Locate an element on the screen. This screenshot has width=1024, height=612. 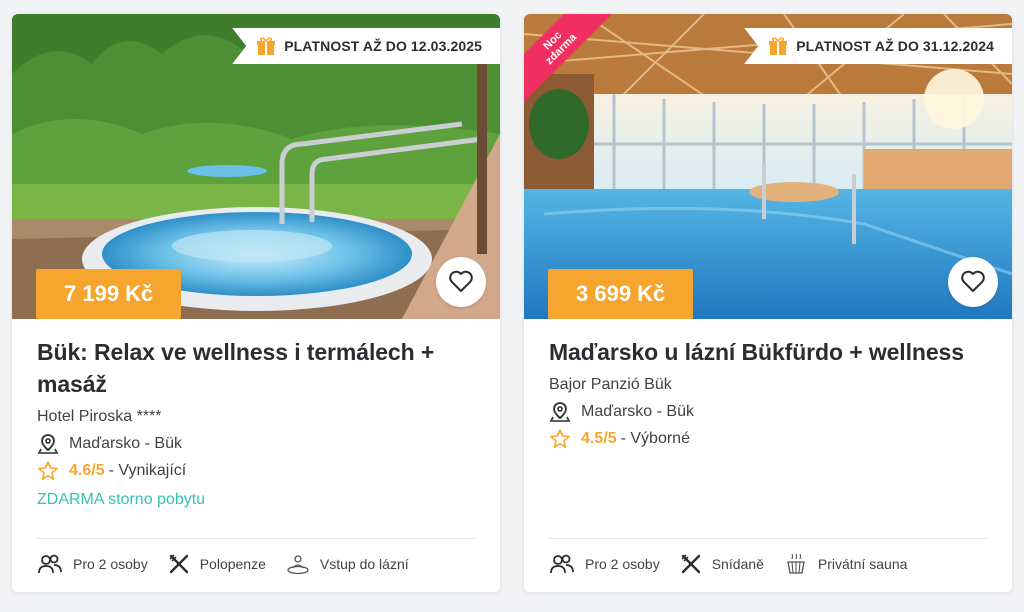
amenity-label: Snídaně is located at coordinates (737, 564).